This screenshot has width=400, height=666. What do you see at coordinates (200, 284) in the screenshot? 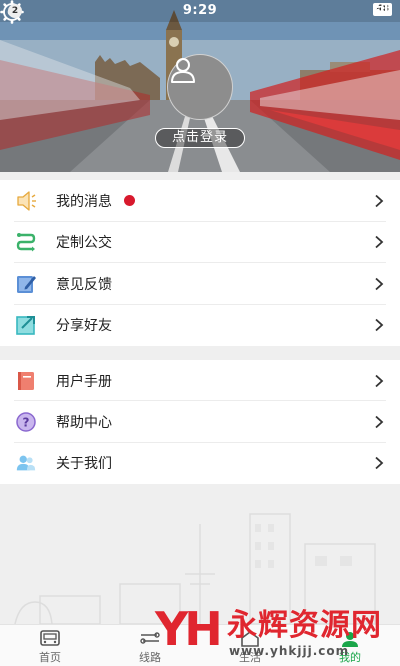
I see `menu-item-feedback: 意见反馈` at bounding box center [200, 284].